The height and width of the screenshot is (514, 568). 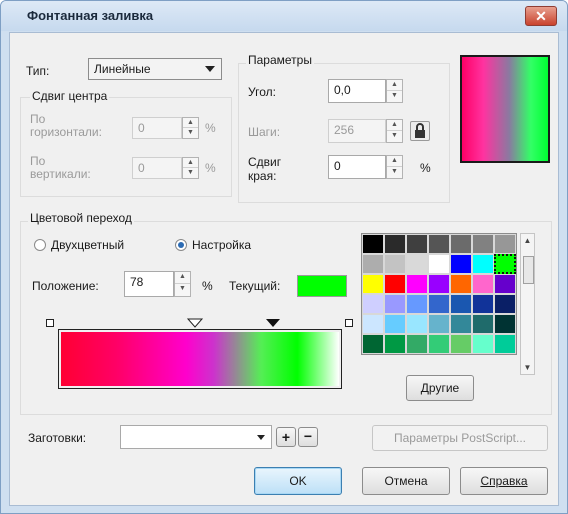 I want to click on edge-pad-spinner: ▲ ▼, so click(x=394, y=167).